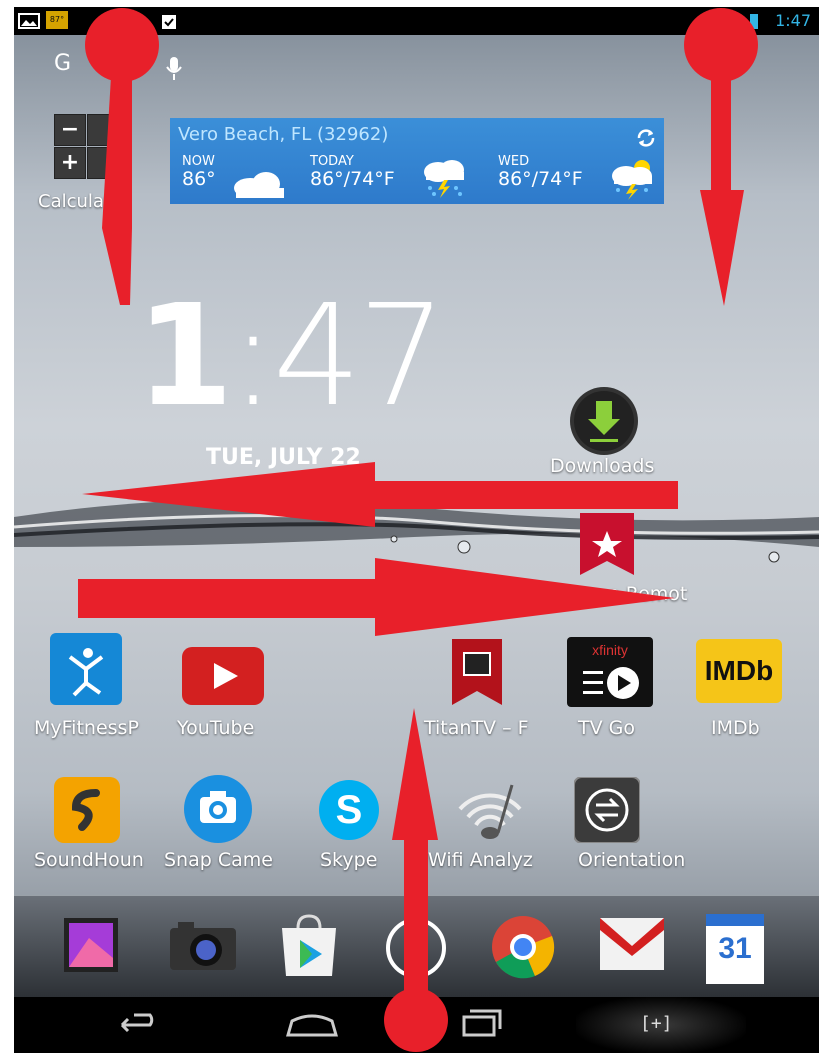  I want to click on soundhound-app, so click(87, 810).